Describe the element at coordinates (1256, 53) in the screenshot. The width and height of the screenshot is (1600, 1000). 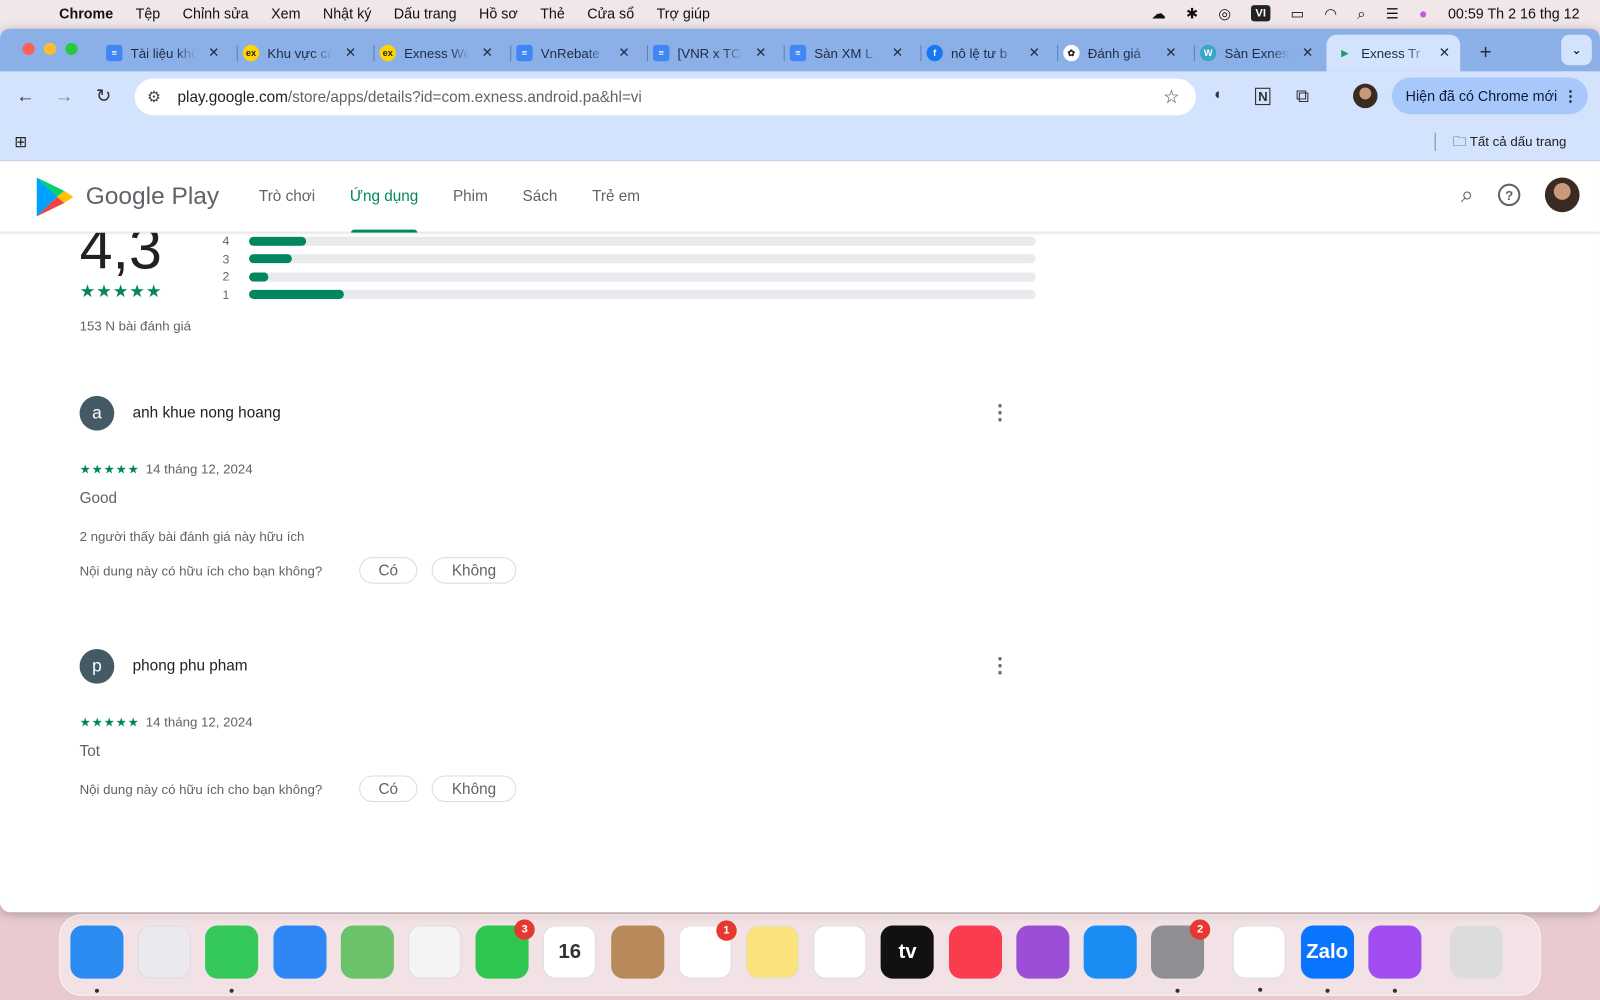
I see `tab: W Sàn Exness ✕` at that location.